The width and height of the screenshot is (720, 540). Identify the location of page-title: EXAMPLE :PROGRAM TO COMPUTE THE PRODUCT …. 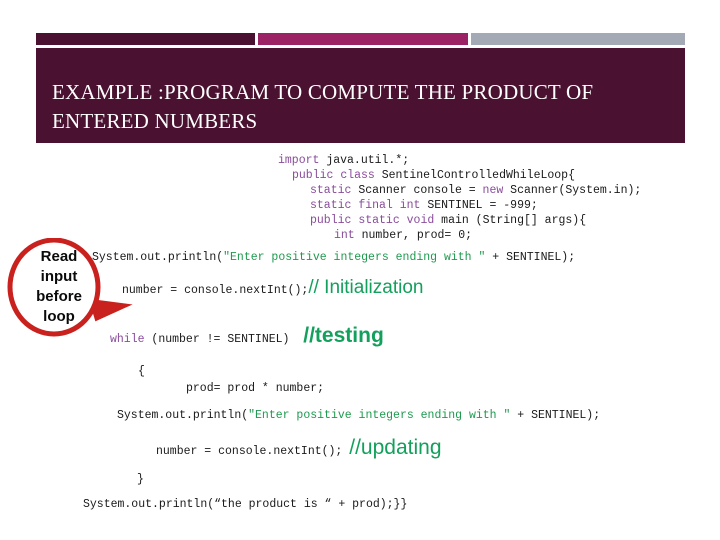
(323, 106).